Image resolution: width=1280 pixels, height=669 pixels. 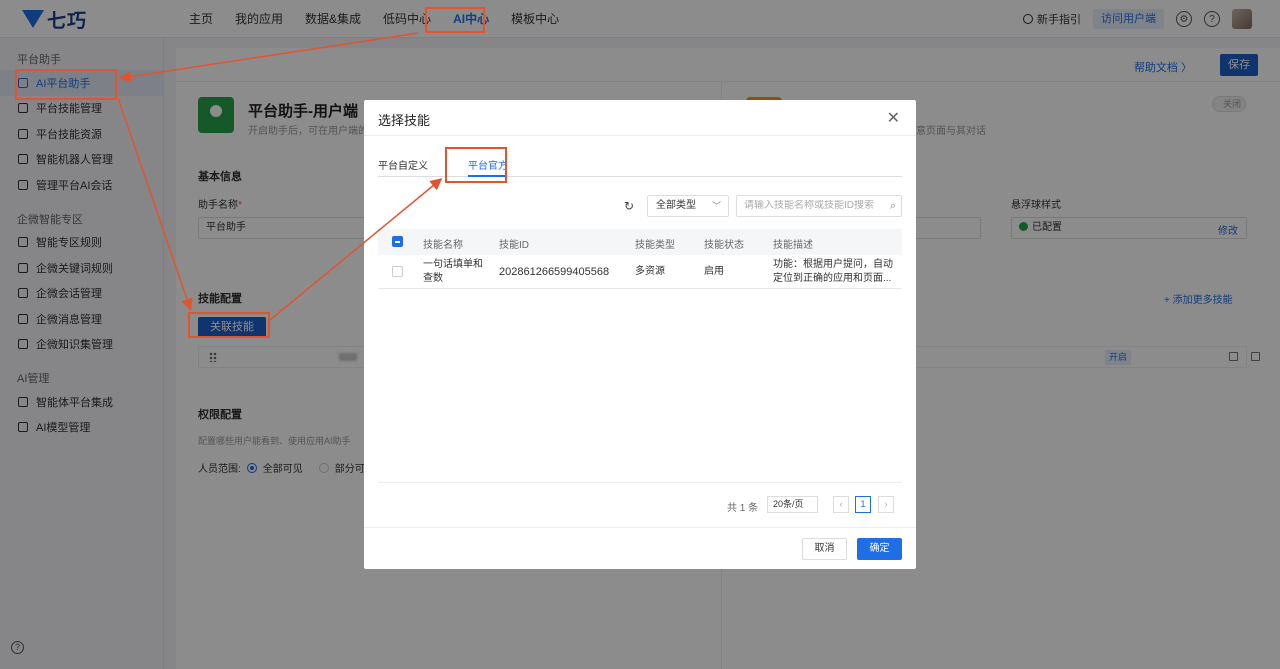 What do you see at coordinates (629, 206) in the screenshot?
I see `refresh-icon: ↻` at bounding box center [629, 206].